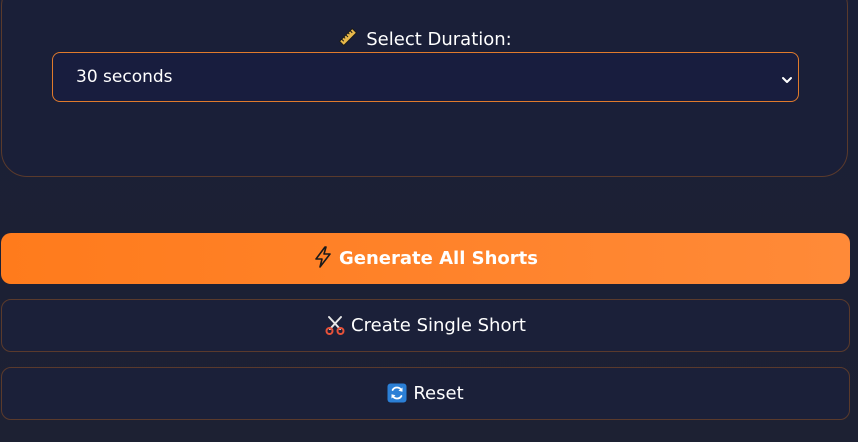 Image resolution: width=858 pixels, height=442 pixels. I want to click on duration-select: 30 seconds, so click(425, 77).